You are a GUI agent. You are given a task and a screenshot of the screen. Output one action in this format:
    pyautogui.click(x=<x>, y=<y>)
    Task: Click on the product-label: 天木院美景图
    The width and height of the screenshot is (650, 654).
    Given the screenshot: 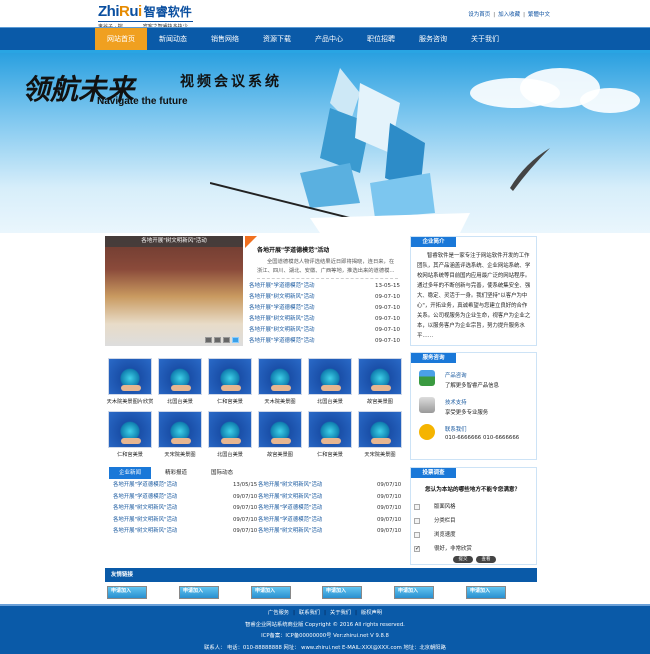 What is the action you would take?
    pyautogui.click(x=280, y=401)
    